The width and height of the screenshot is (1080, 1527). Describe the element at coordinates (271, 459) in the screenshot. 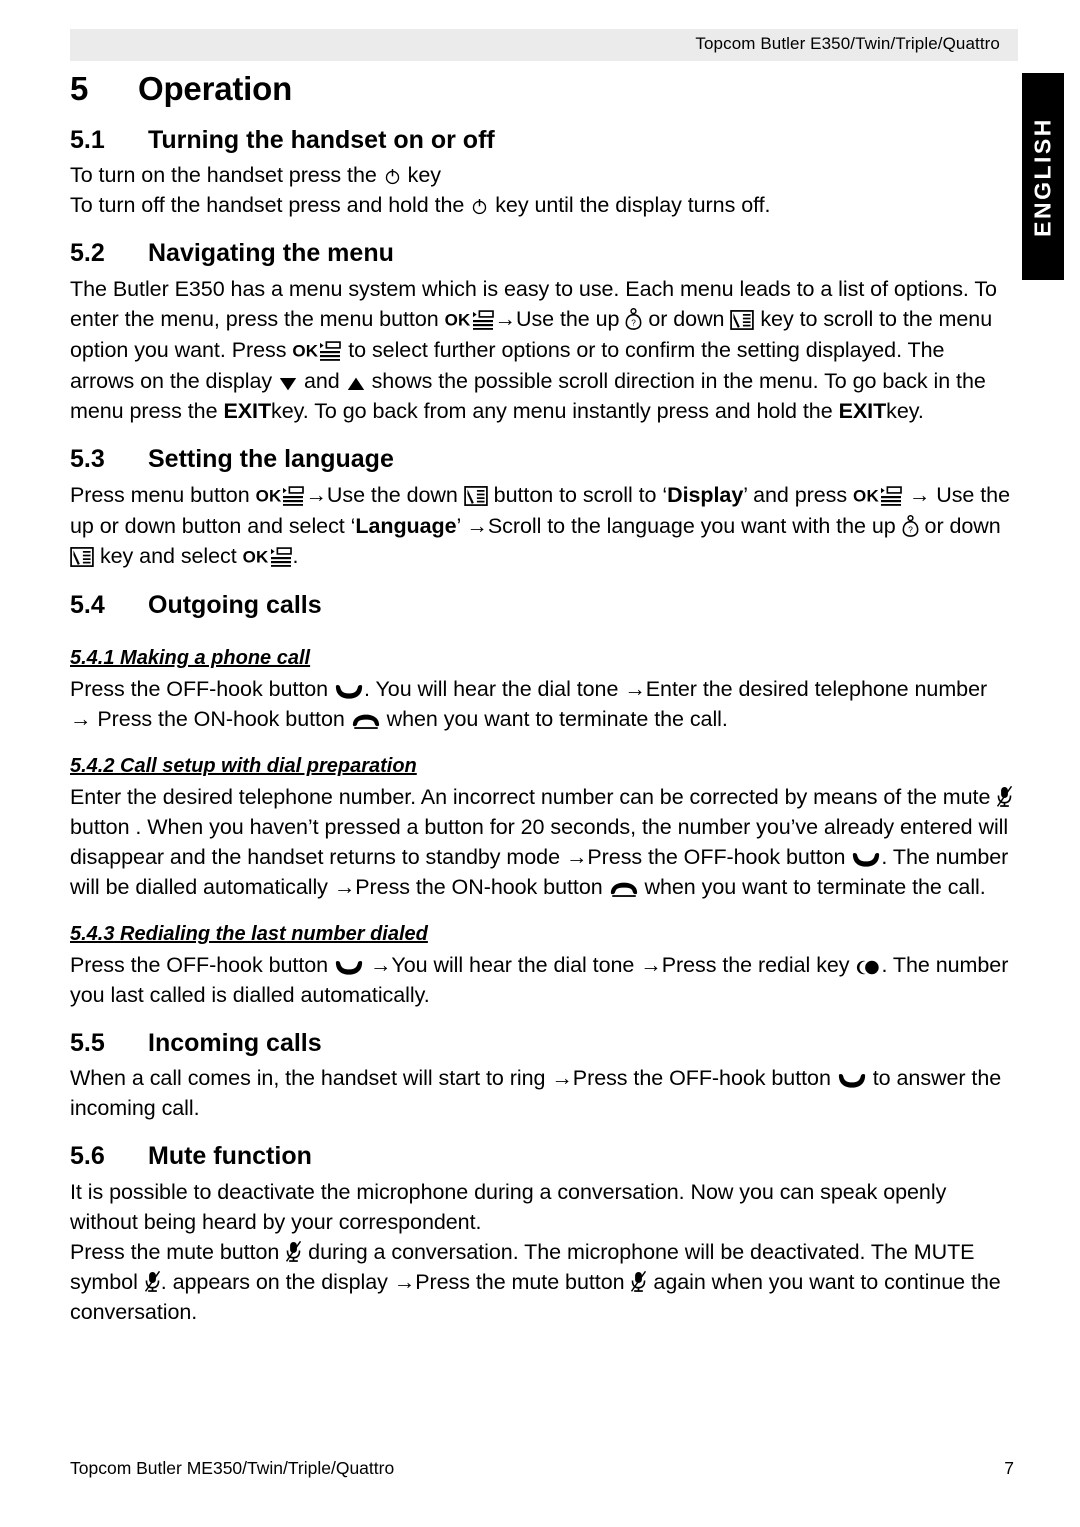

I see `section-title-5-3: Setting the language` at that location.